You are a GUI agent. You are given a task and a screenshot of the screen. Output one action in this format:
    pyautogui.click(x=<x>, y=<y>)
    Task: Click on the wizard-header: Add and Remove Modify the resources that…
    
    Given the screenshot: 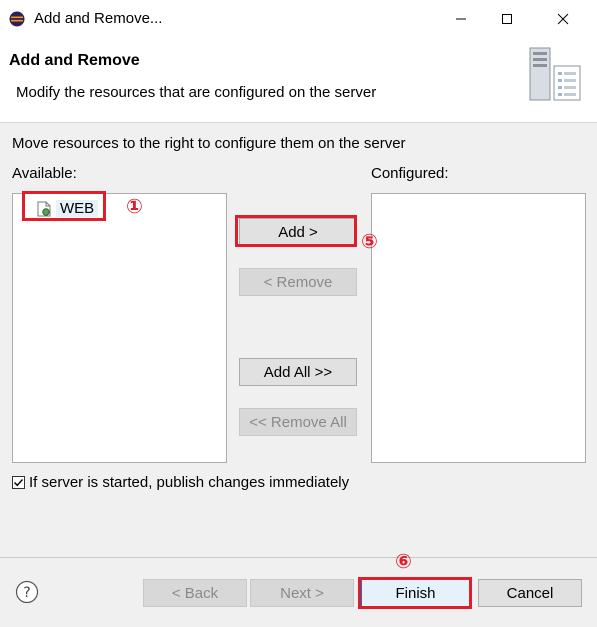 What is the action you would take?
    pyautogui.click(x=298, y=80)
    